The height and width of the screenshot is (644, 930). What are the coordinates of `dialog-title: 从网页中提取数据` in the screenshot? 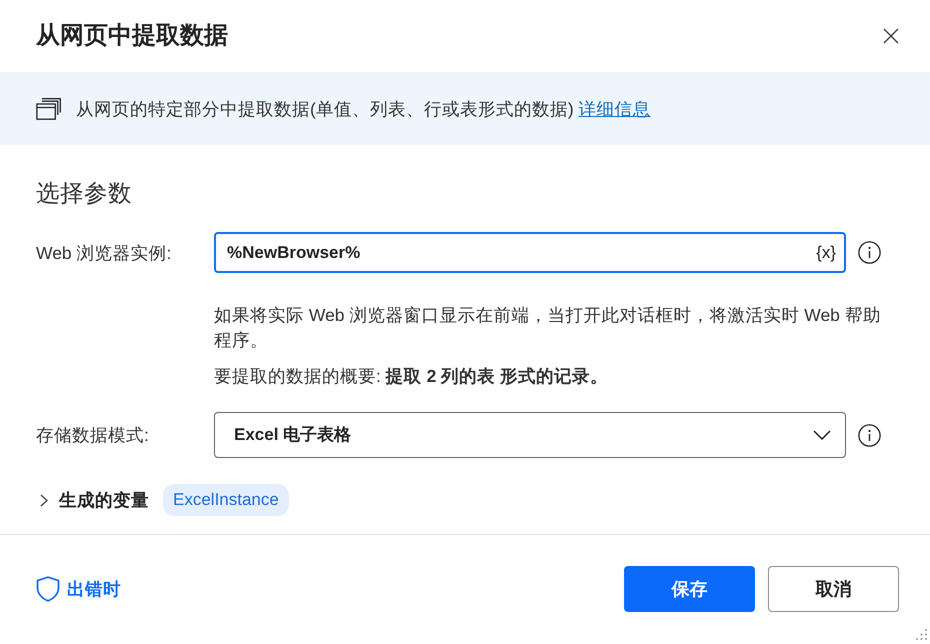 It's located at (132, 36).